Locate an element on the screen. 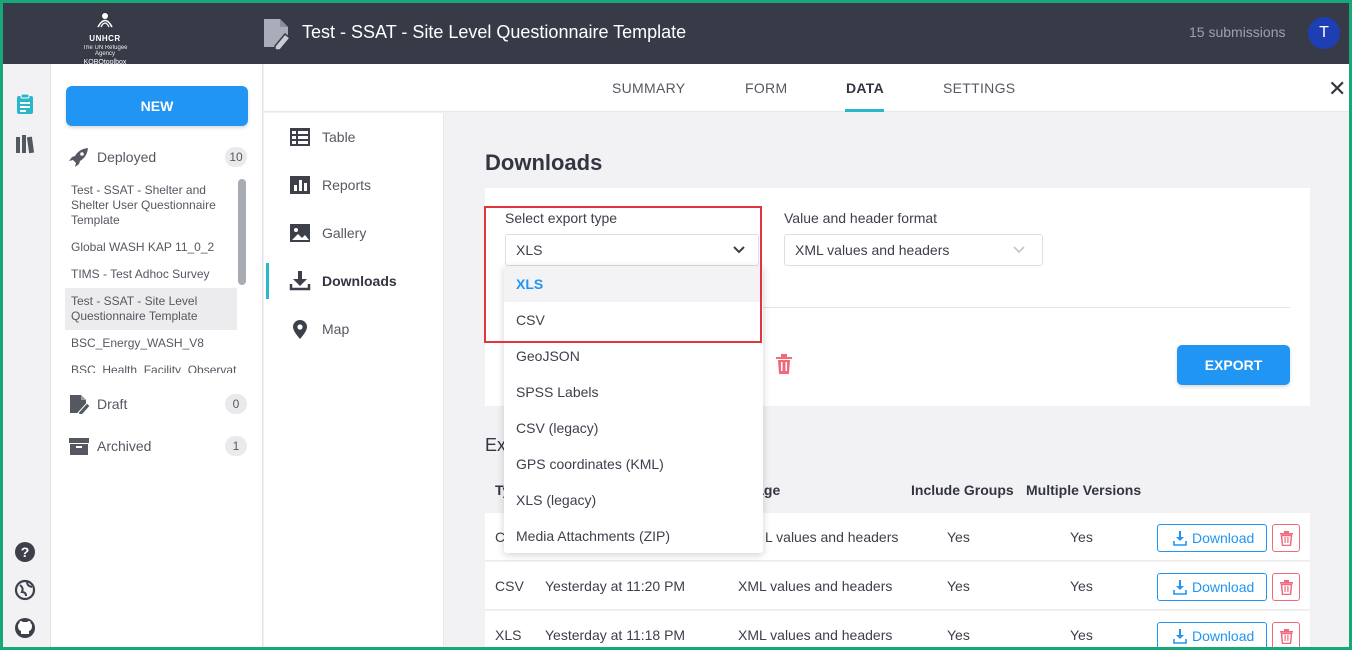 This screenshot has height=650, width=1352. deployed-count-badge: 10 is located at coordinates (236, 157).